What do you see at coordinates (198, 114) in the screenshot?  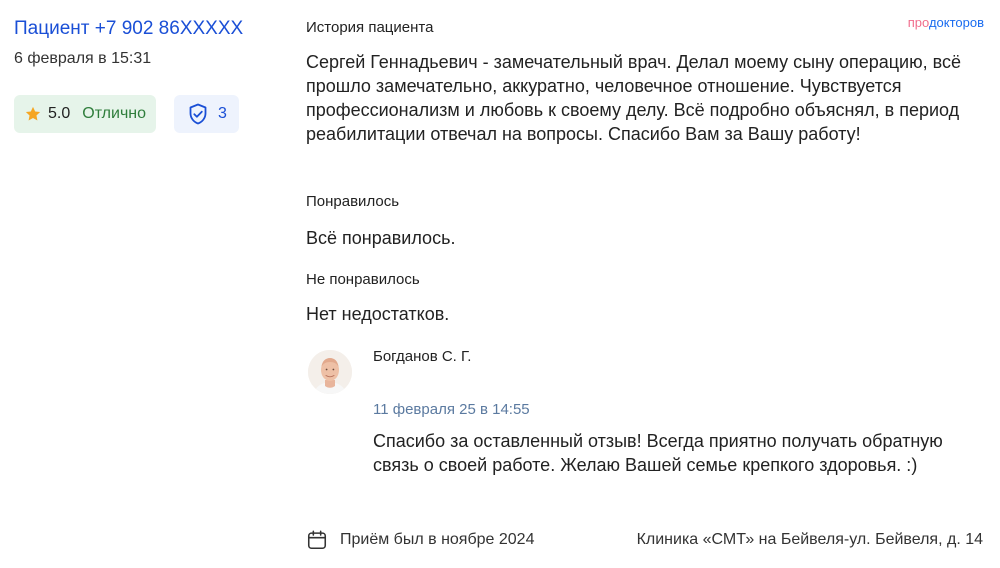 I see `shield-check-icon` at bounding box center [198, 114].